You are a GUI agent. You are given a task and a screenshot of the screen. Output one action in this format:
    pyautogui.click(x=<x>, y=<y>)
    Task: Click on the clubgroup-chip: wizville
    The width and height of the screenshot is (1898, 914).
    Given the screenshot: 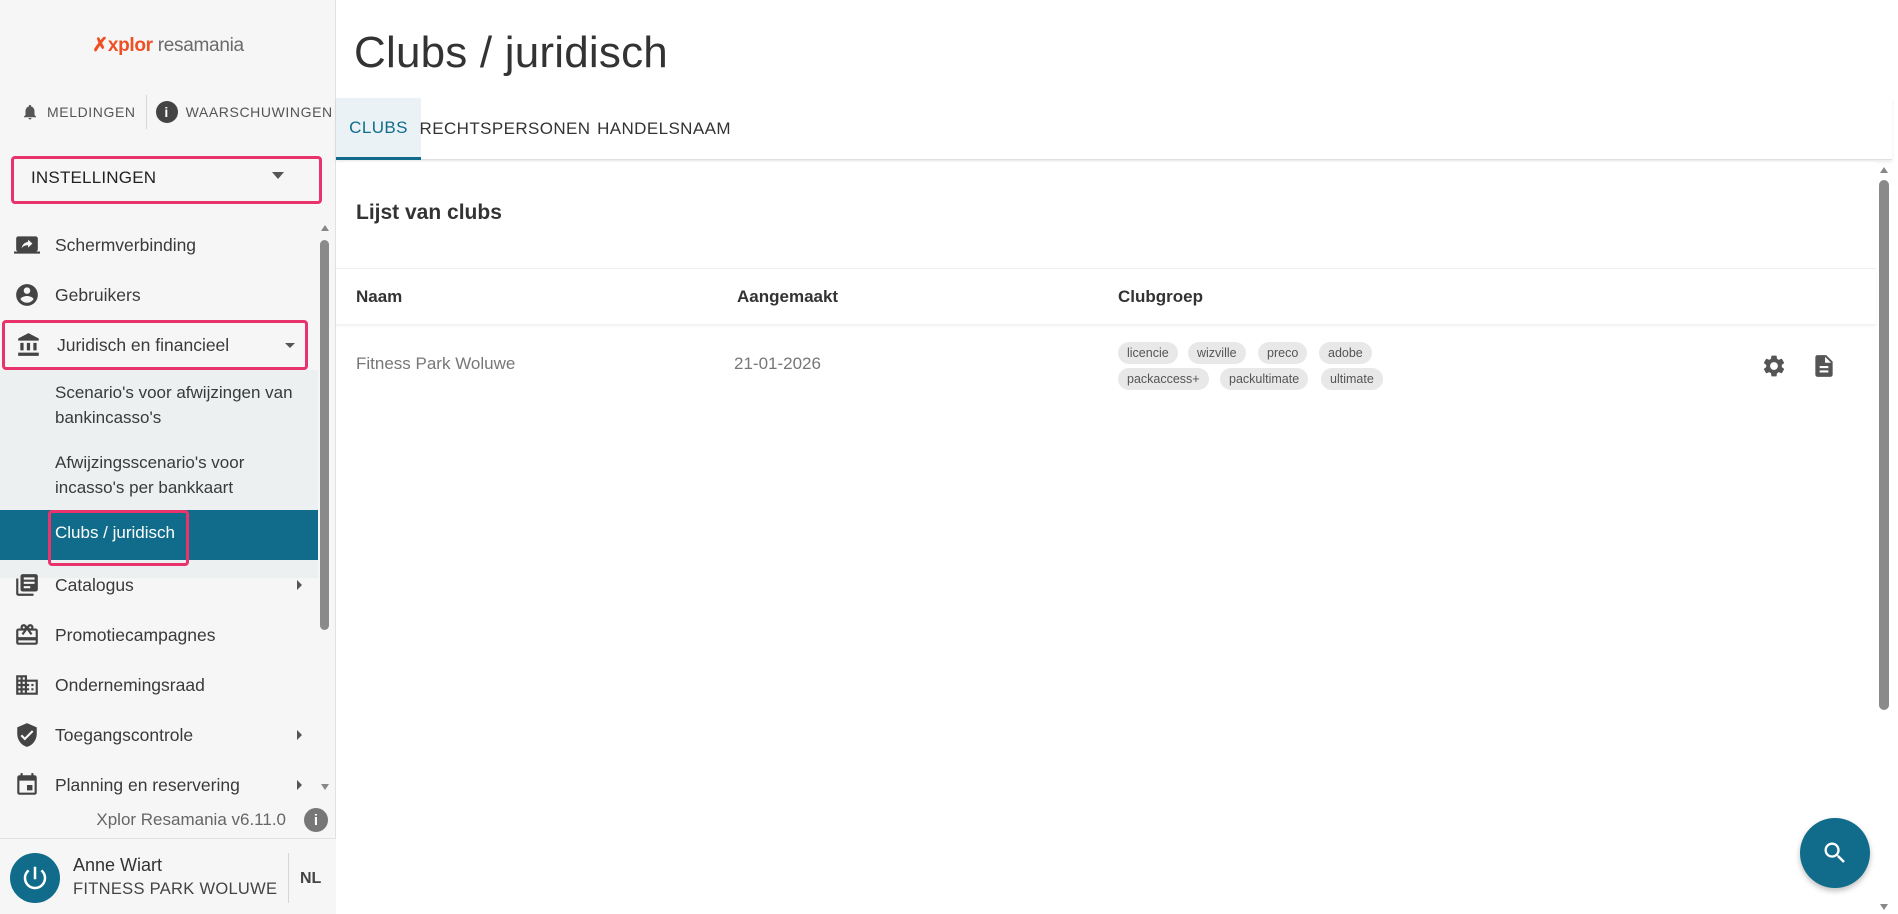 What is the action you would take?
    pyautogui.click(x=1217, y=353)
    